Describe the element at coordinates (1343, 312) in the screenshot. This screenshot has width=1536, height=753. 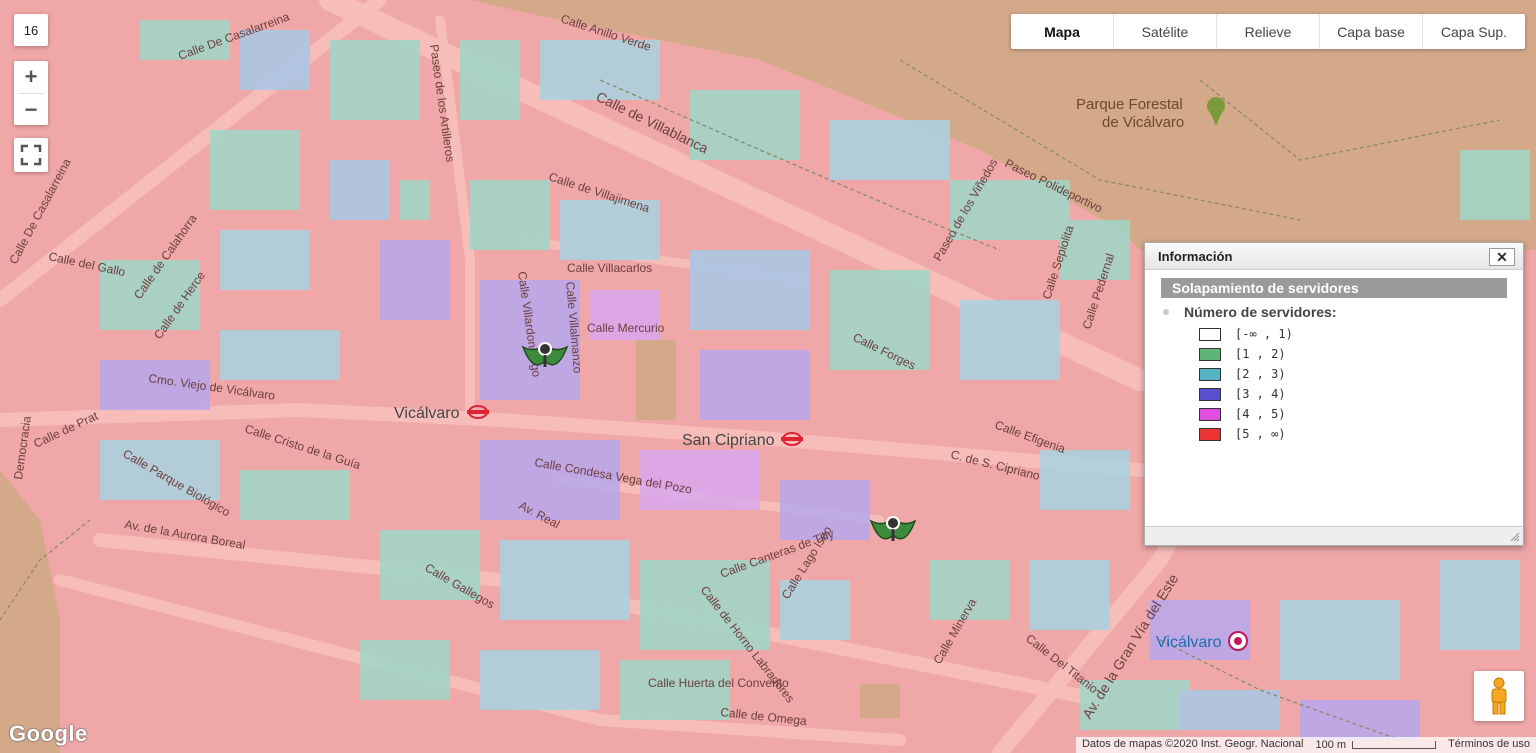
I see `legend-subtitle: Número de servidores:` at that location.